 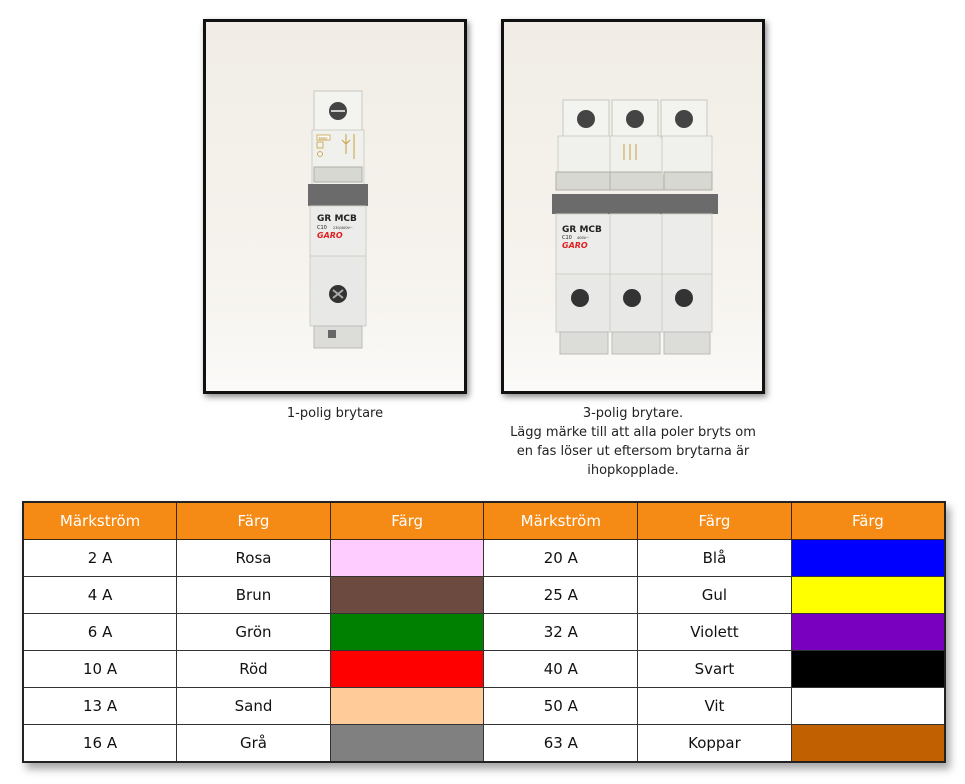 I want to click on three-pole-caption-line: en fas löser ut eftersom brytarna är, so click(x=633, y=451).